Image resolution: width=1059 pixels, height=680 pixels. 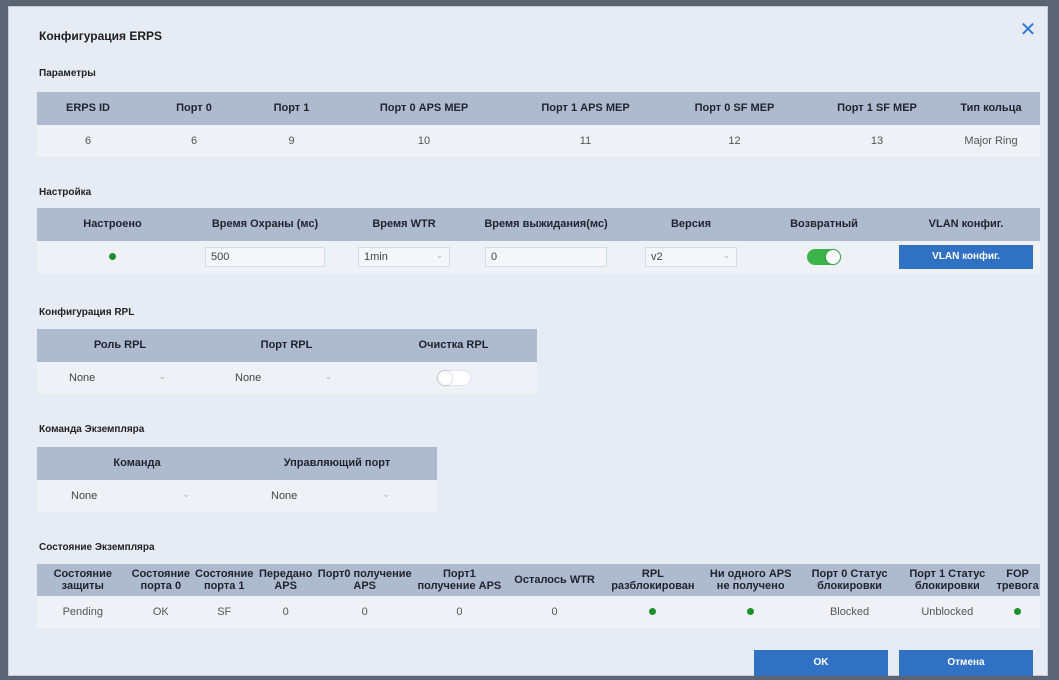 What do you see at coordinates (84, 496) in the screenshot?
I see `command-value: None` at bounding box center [84, 496].